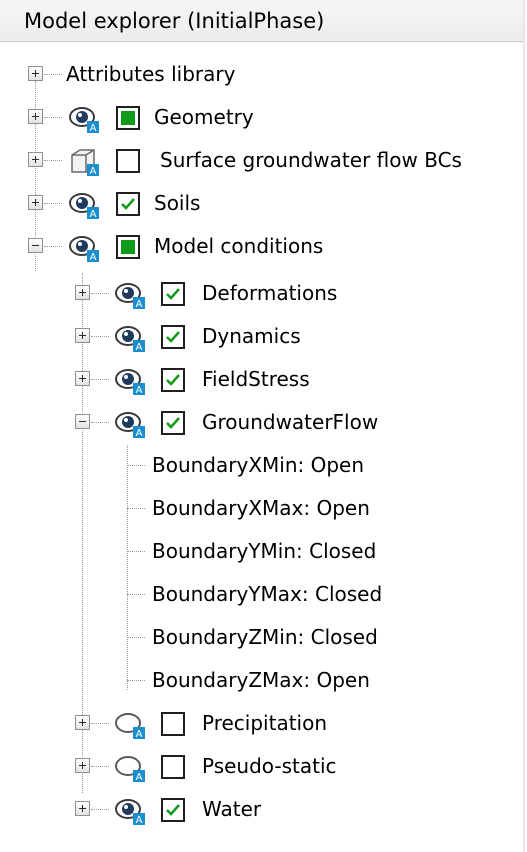 Image resolution: width=527 pixels, height=852 pixels. Describe the element at coordinates (258, 465) in the screenshot. I see `tree-item-label: BoundaryXMin: Open` at that location.